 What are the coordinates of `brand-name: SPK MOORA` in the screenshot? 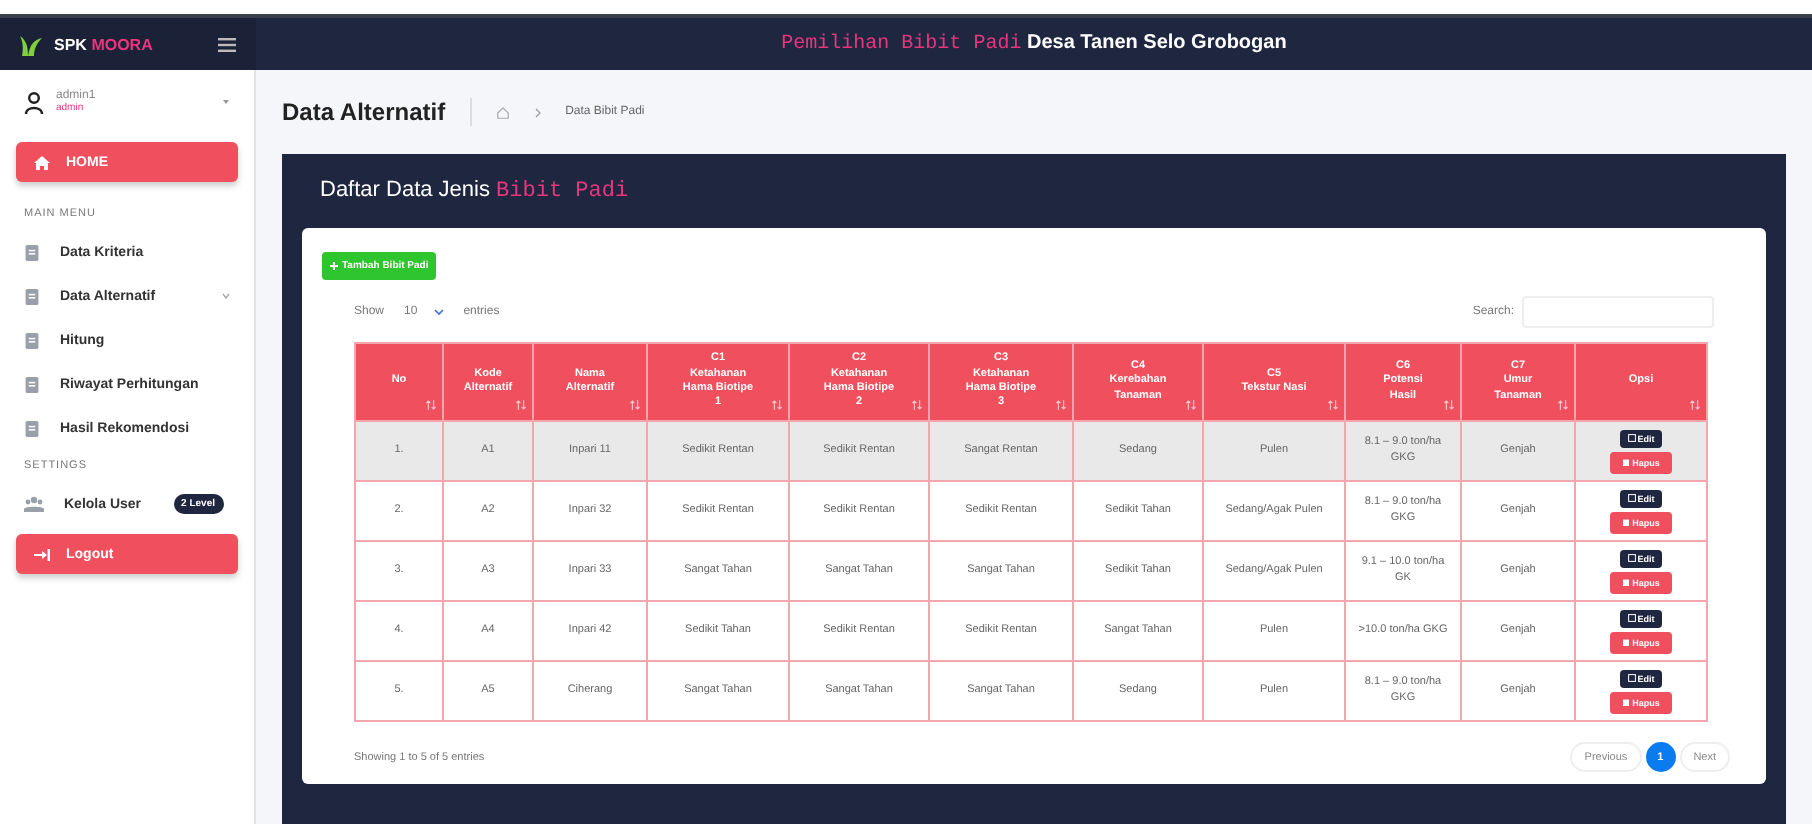 It's located at (103, 44).